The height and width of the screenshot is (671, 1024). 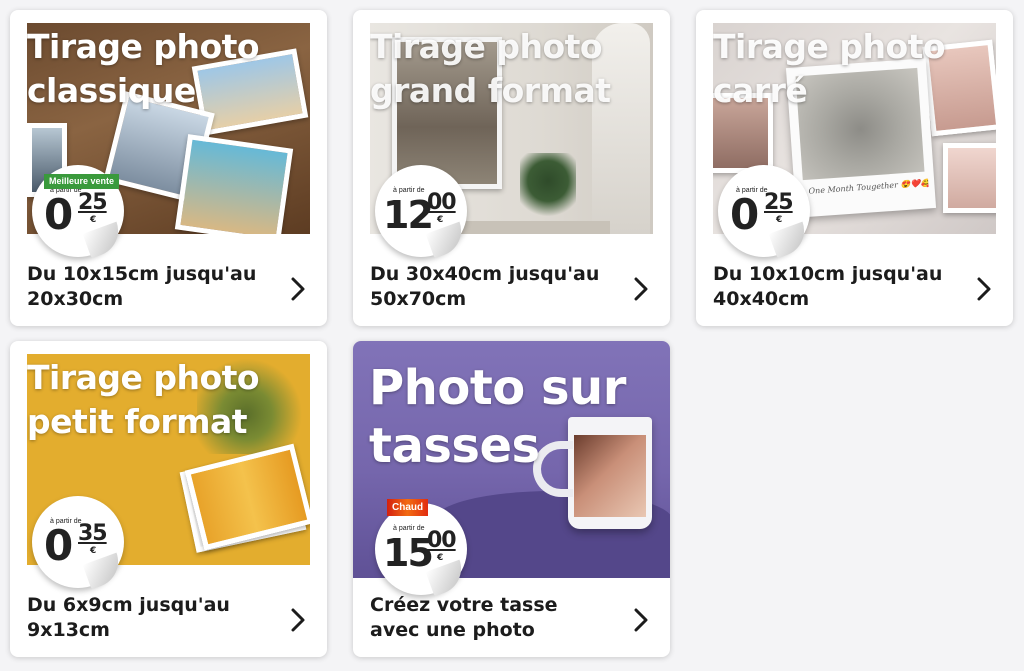 I want to click on price-sticker: à partir de 12 00 €, so click(x=422, y=212).